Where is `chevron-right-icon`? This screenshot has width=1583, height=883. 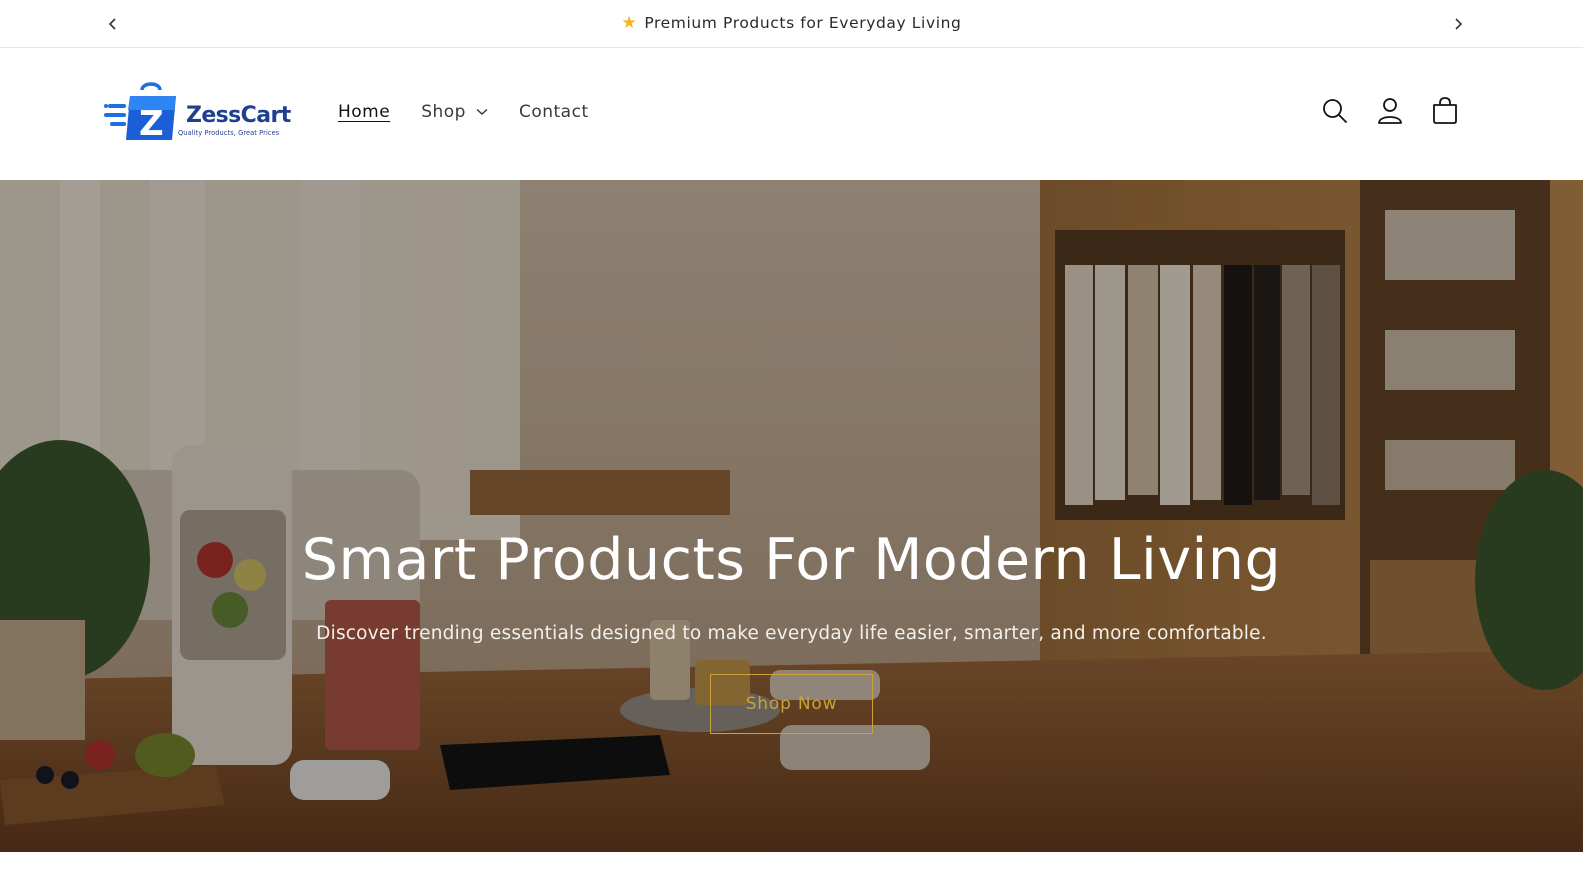 chevron-right-icon is located at coordinates (1459, 24).